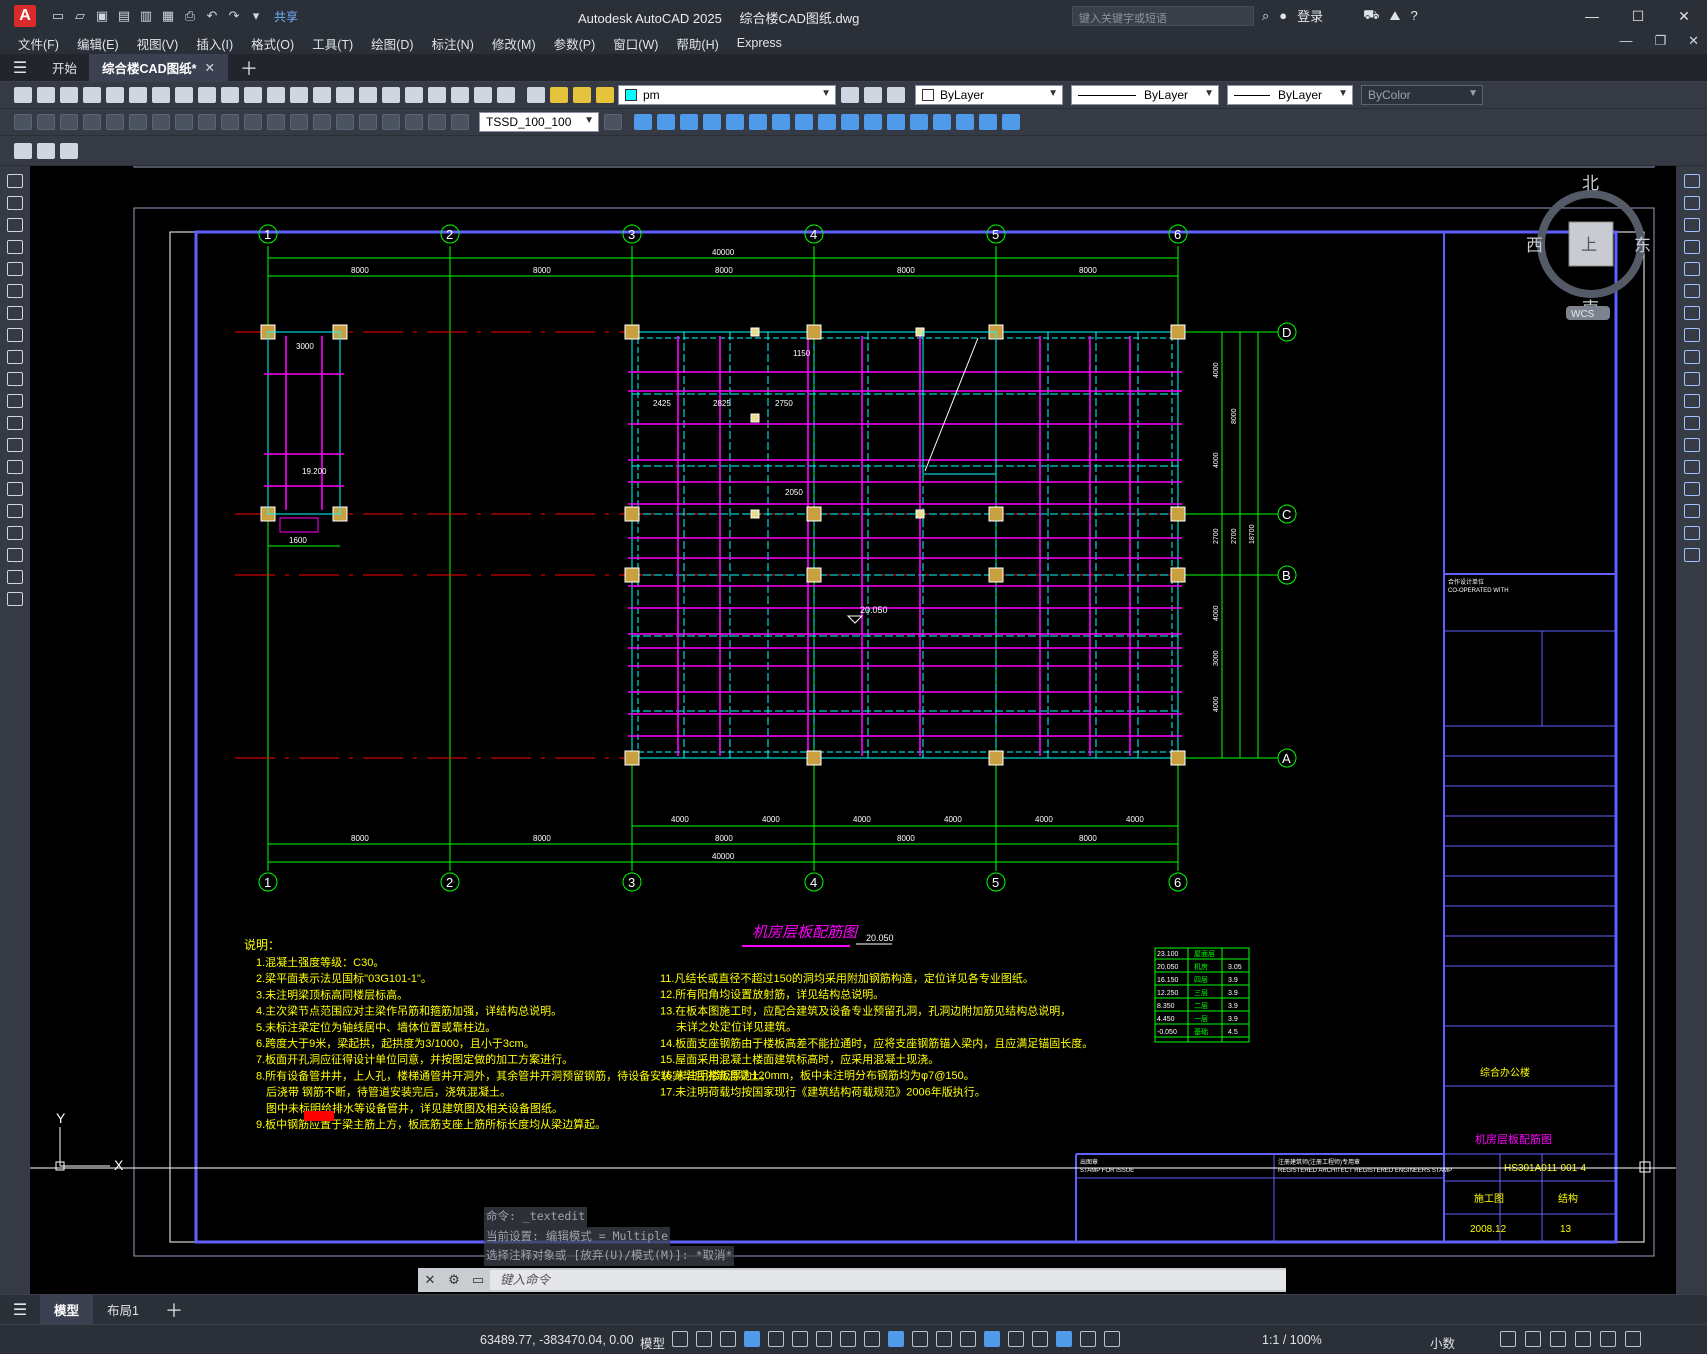 The image size is (1707, 1354). I want to click on ellipse-arc-icon, so click(15, 401).